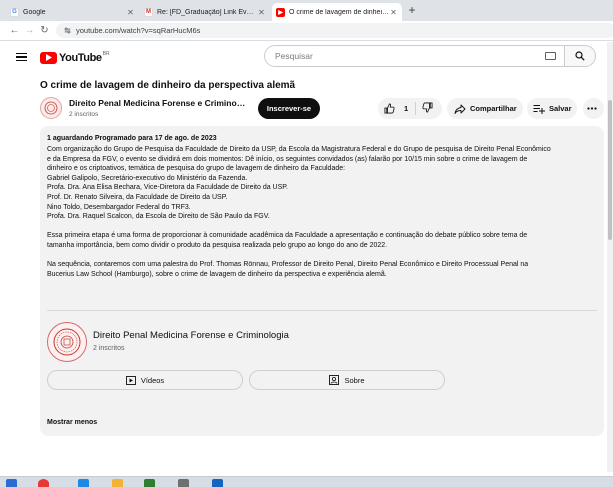 The height and width of the screenshot is (487, 613). What do you see at coordinates (560, 108) in the screenshot?
I see `save-label: Salvar` at bounding box center [560, 108].